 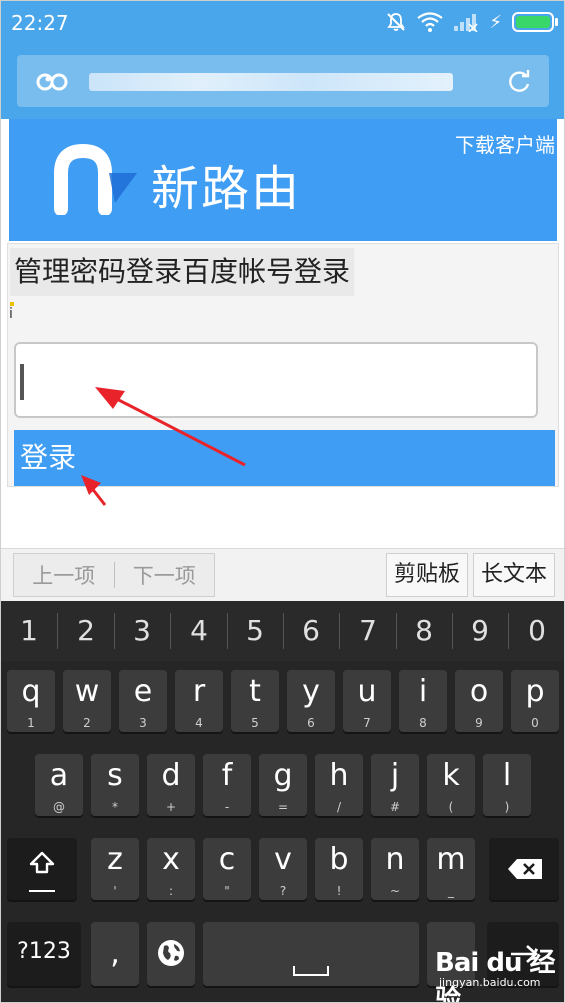 What do you see at coordinates (255, 723) in the screenshot?
I see `key-alt: 5` at bounding box center [255, 723].